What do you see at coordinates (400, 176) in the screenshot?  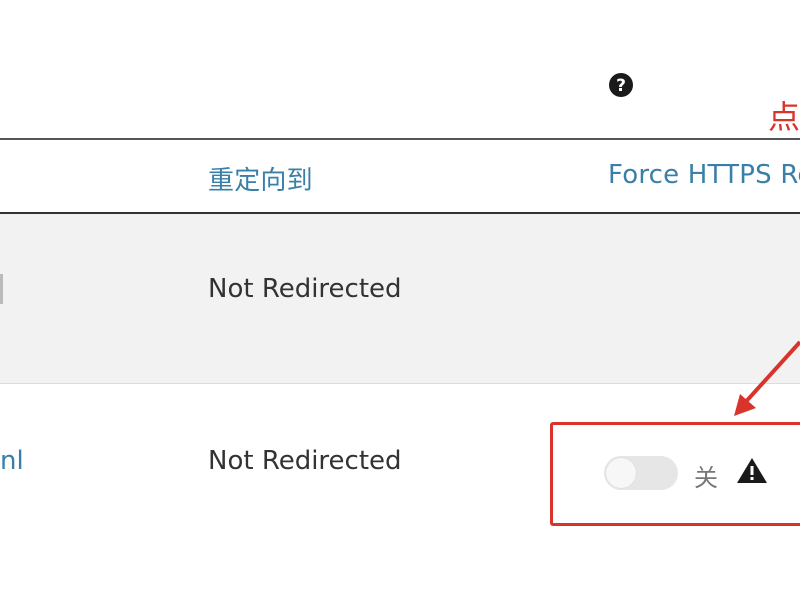 I see `table-header-row: 重定向到 Force HTTPS Re` at bounding box center [400, 176].